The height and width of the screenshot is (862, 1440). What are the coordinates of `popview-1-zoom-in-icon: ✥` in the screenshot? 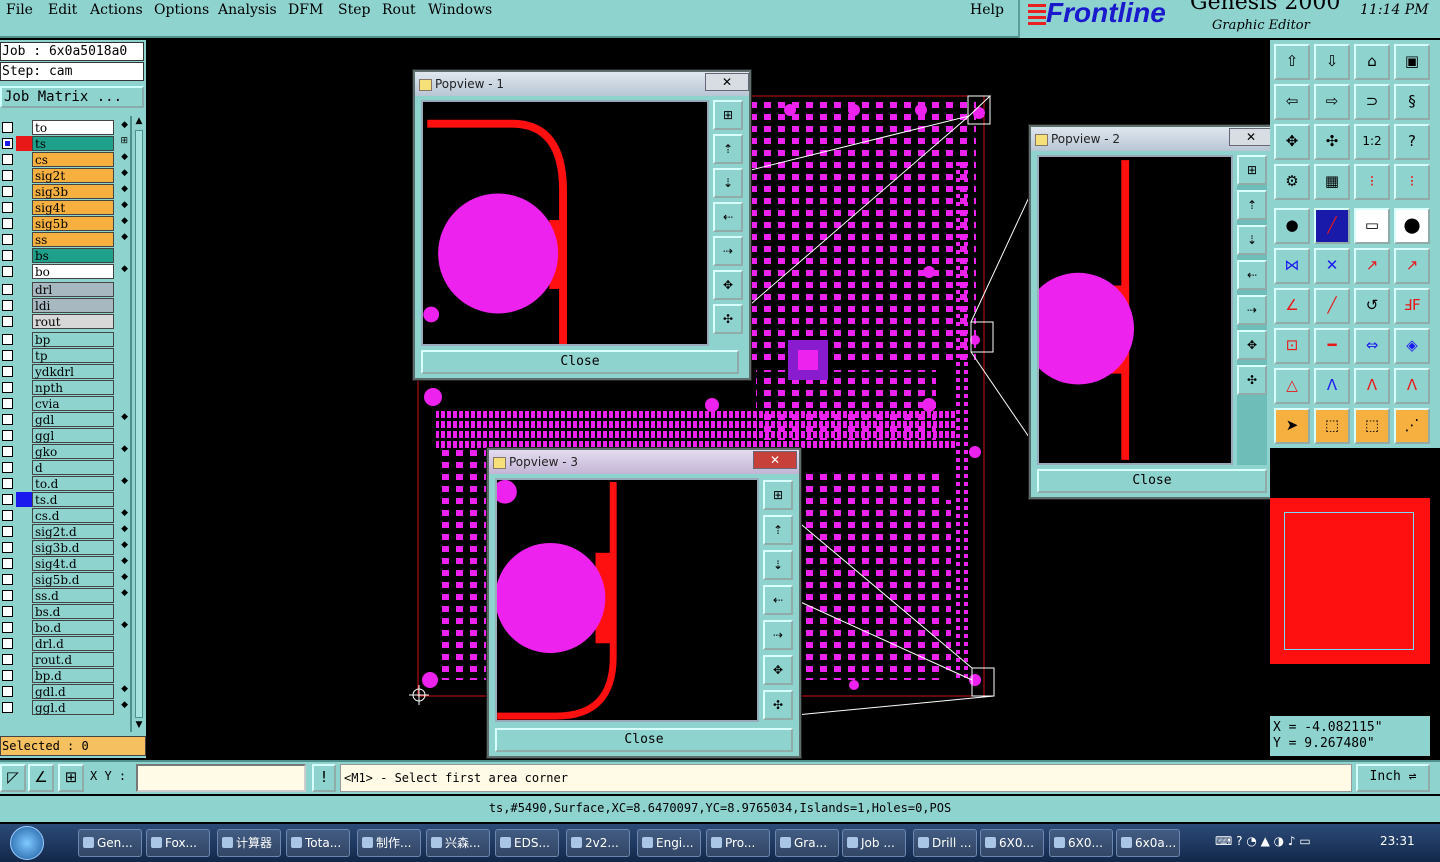 It's located at (728, 285).